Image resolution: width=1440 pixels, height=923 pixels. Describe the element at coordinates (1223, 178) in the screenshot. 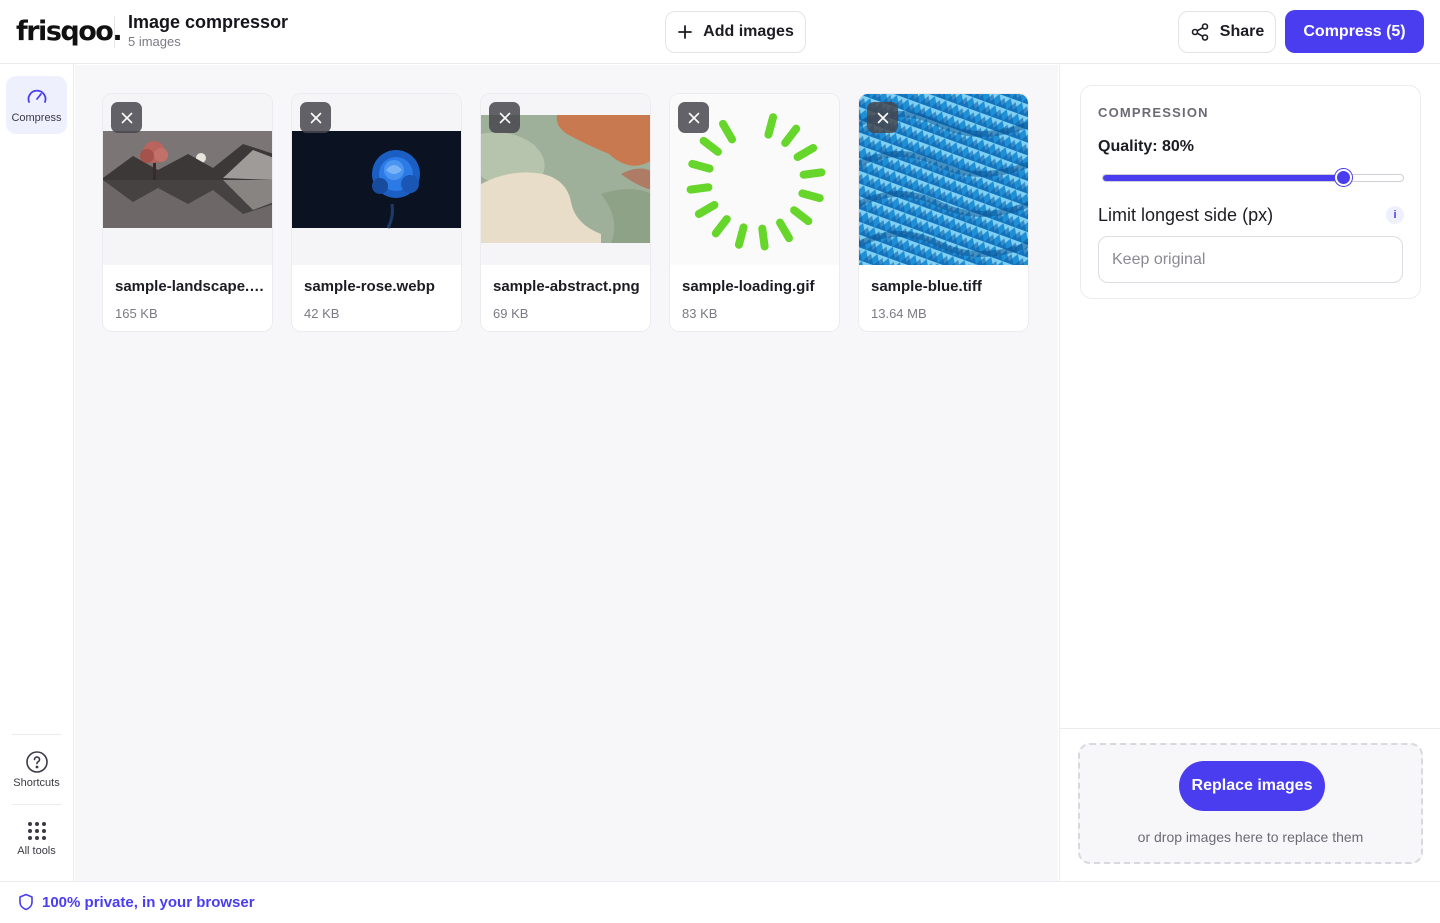

I see `quality-slider-fill` at that location.